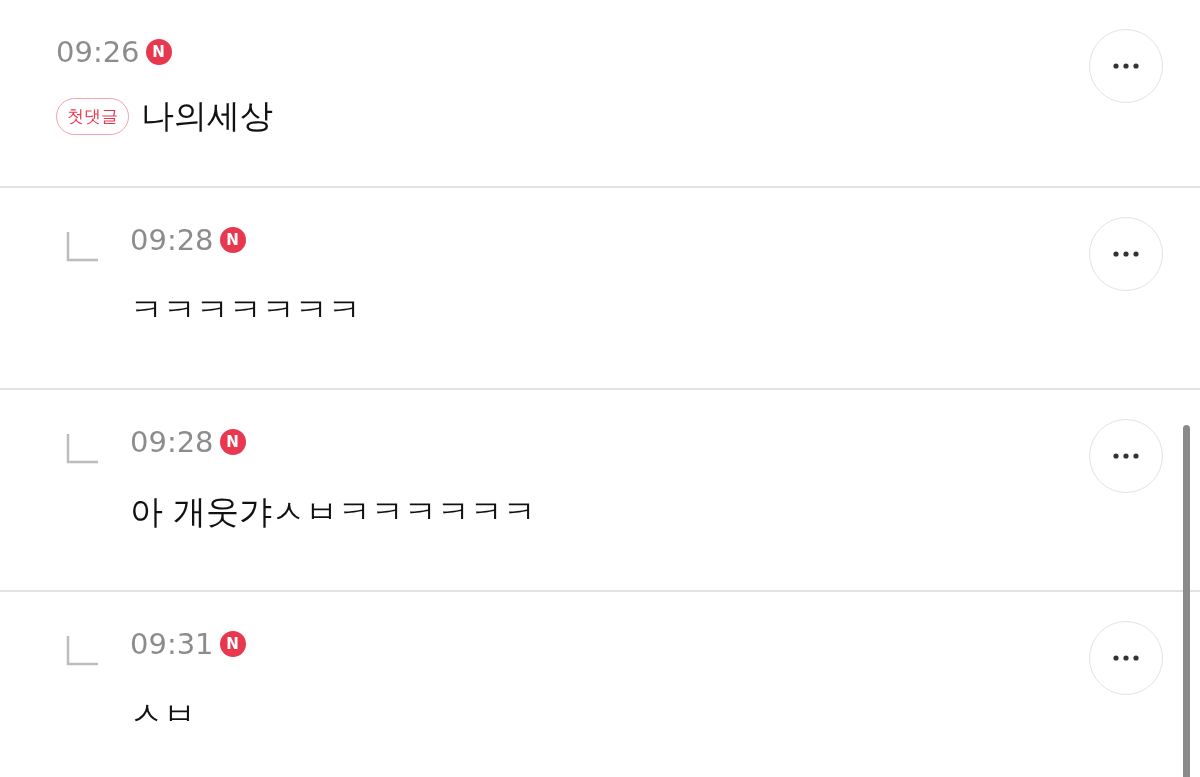  What do you see at coordinates (1186, 601) in the screenshot?
I see `scrollbar` at bounding box center [1186, 601].